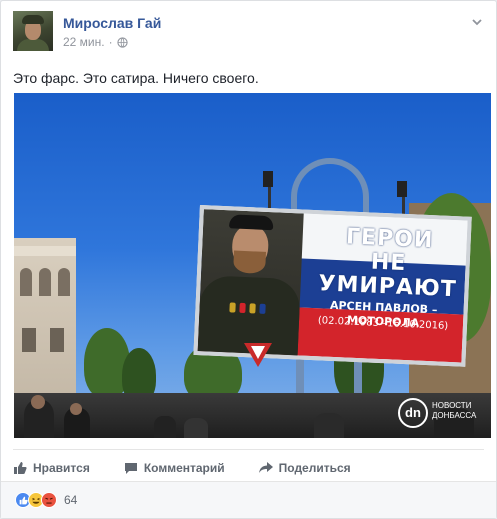 The height and width of the screenshot is (519, 497). Describe the element at coordinates (49, 500) in the screenshot. I see `angry-icon` at that location.